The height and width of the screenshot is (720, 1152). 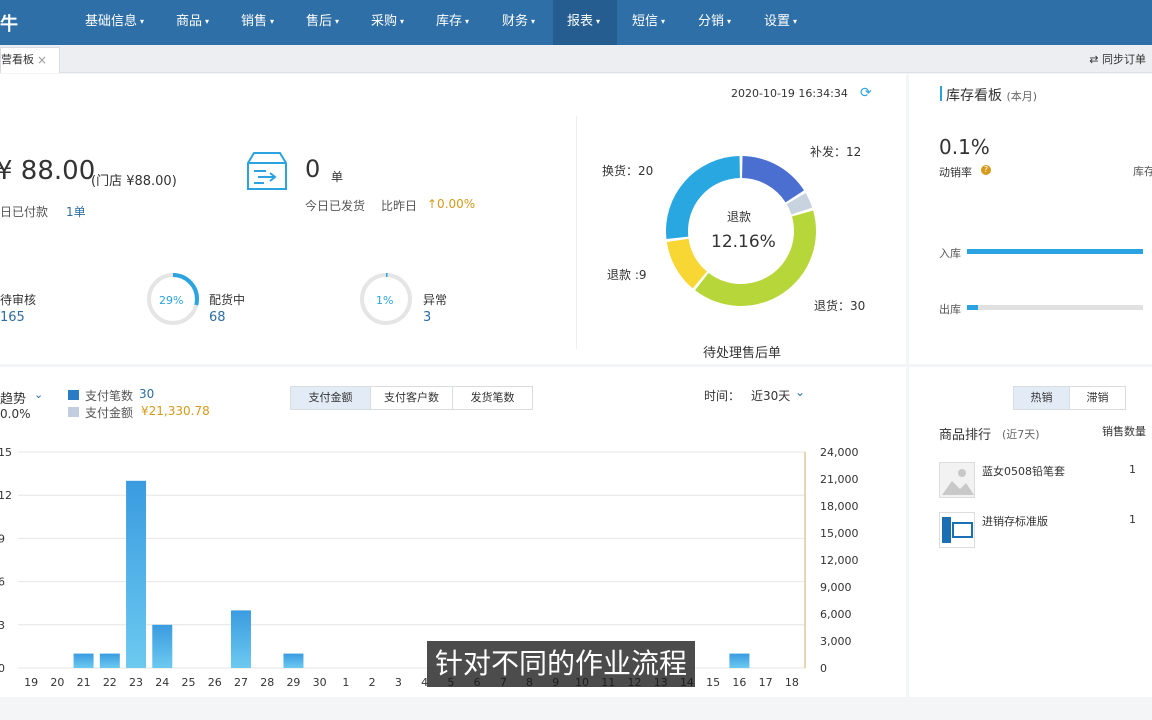 I want to click on x-tick: 18, so click(x=792, y=682).